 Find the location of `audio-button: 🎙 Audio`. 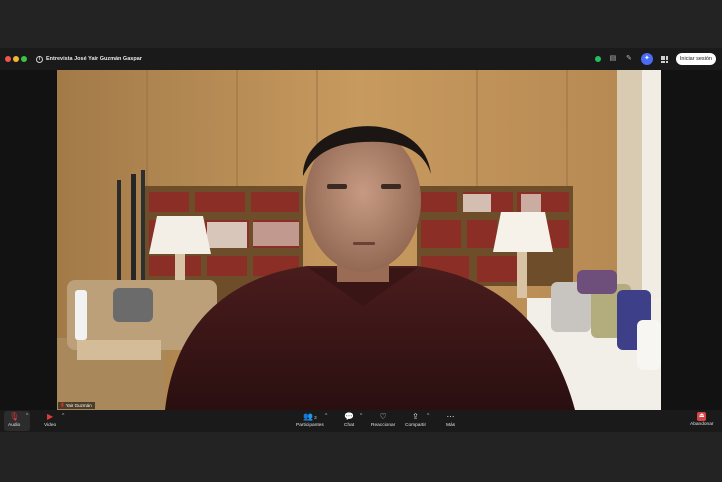

audio-button: 🎙 Audio is located at coordinates (14, 421).